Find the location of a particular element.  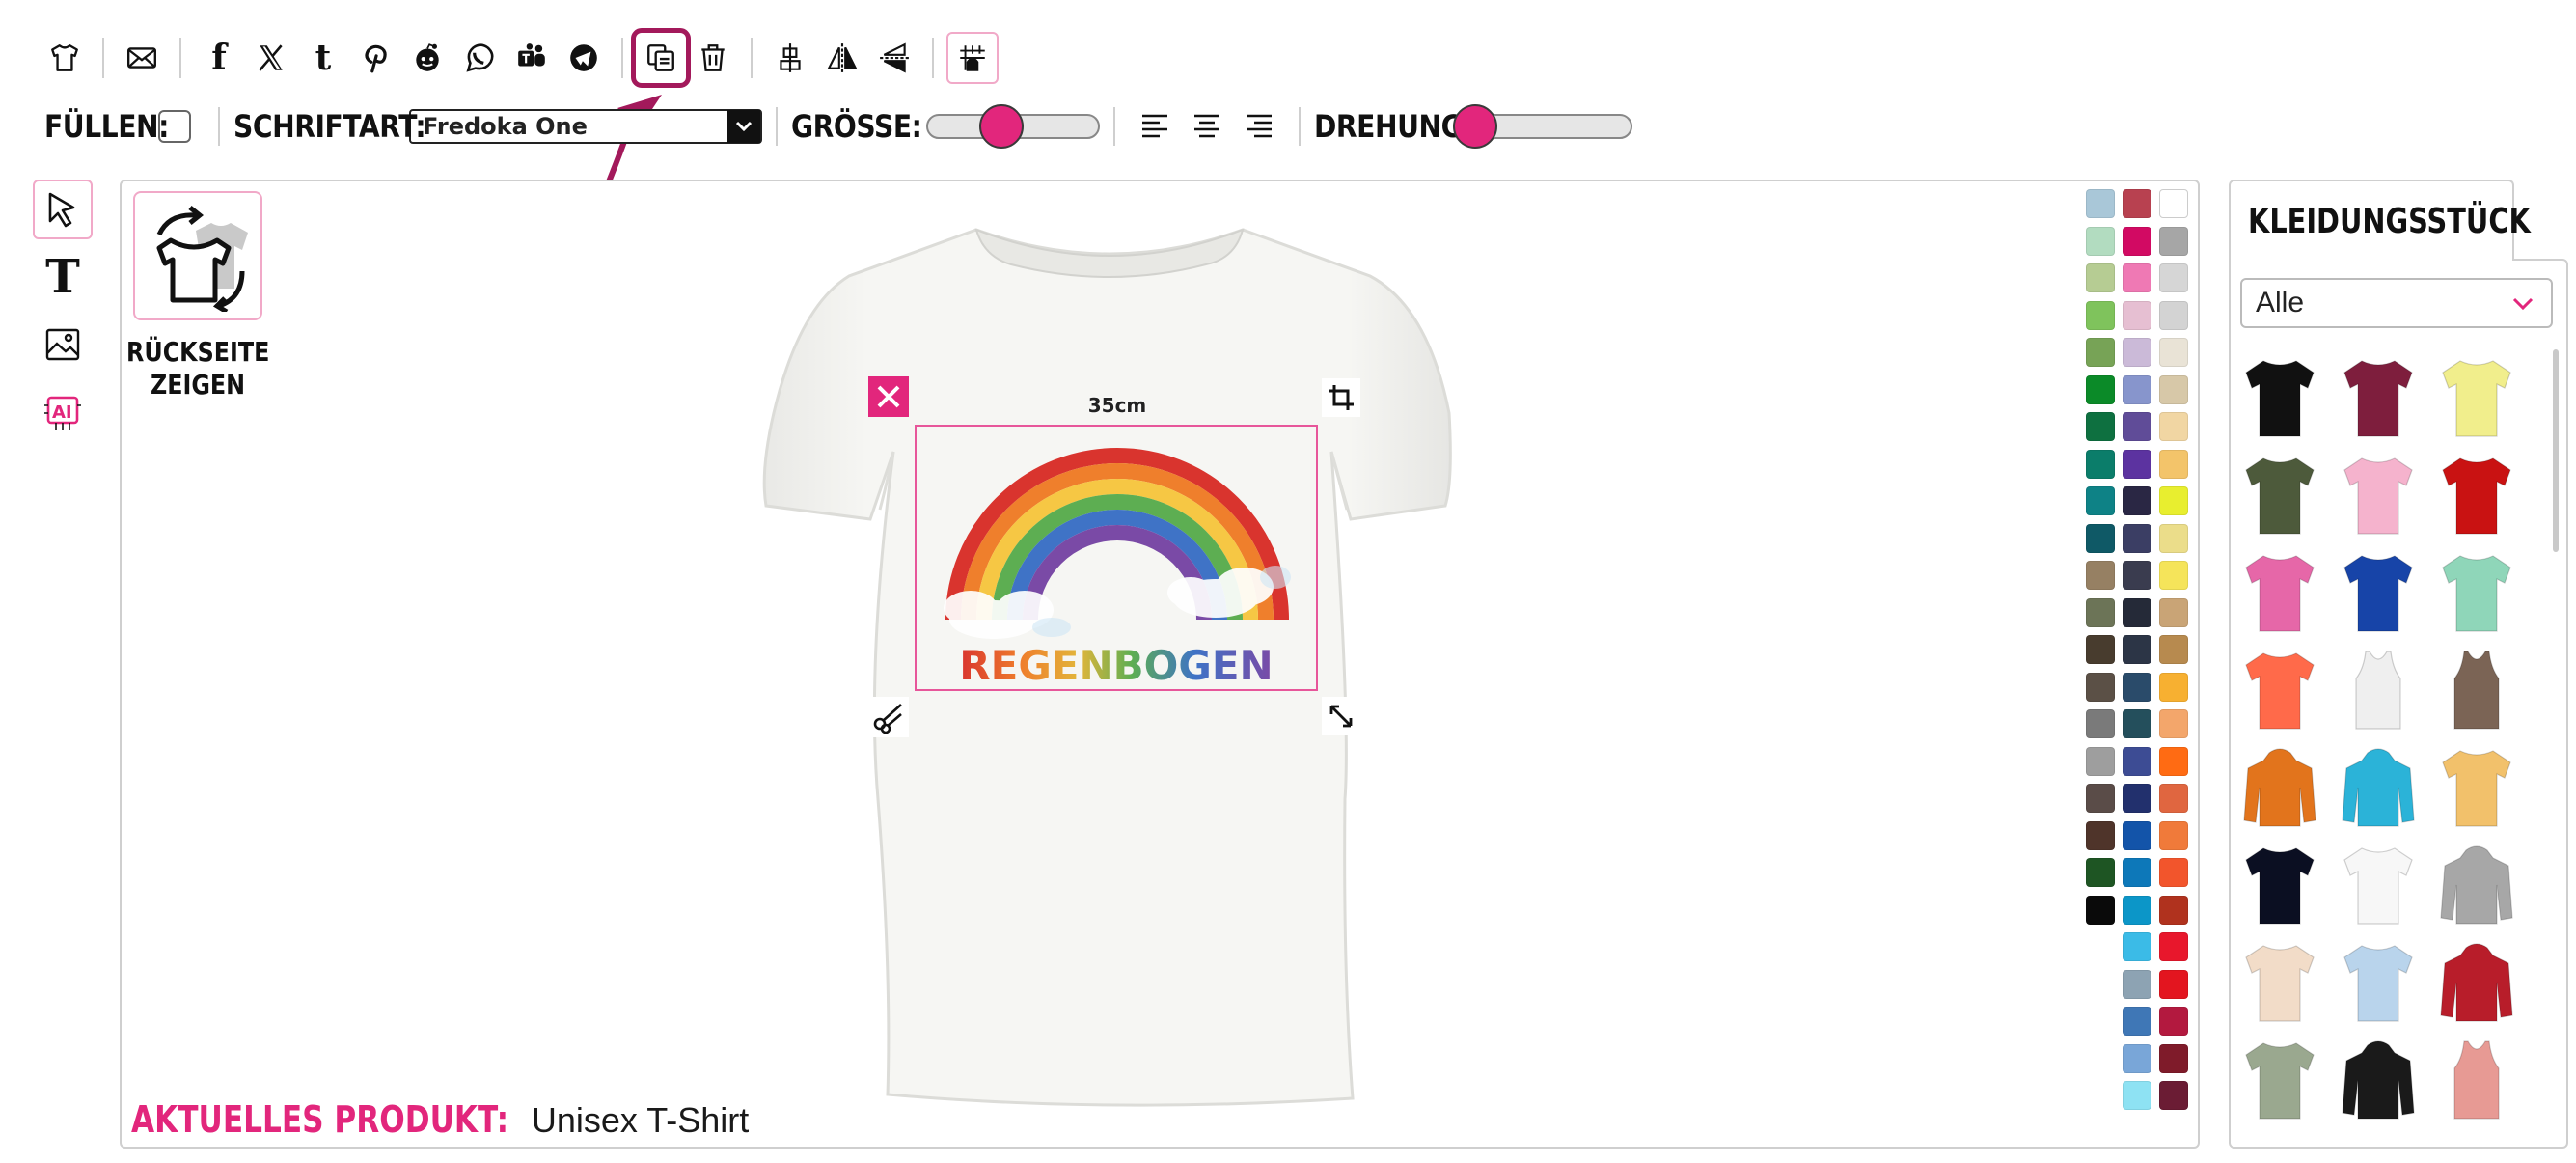

rotation-slider-handle is located at coordinates (1475, 126).